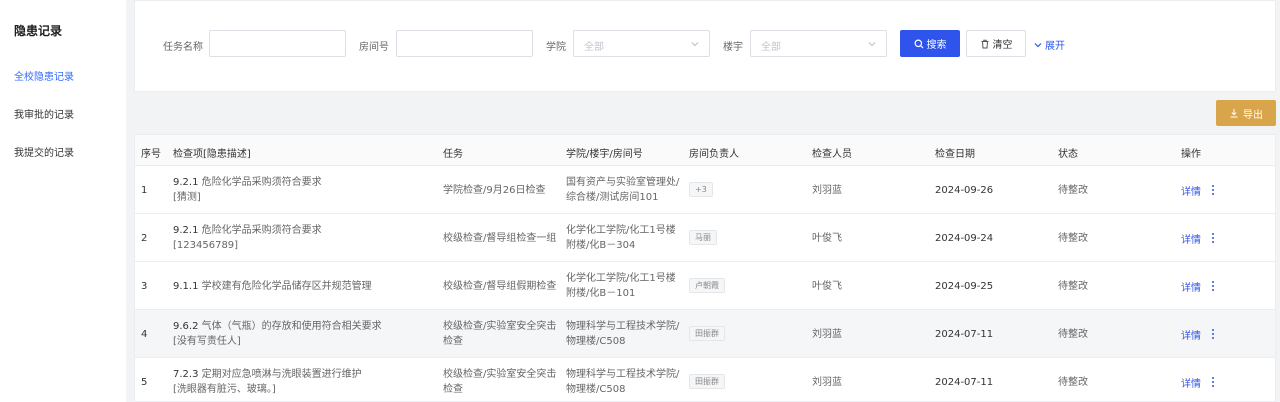  What do you see at coordinates (187, 197) in the screenshot?
I see `item-description: [猜测]` at bounding box center [187, 197].